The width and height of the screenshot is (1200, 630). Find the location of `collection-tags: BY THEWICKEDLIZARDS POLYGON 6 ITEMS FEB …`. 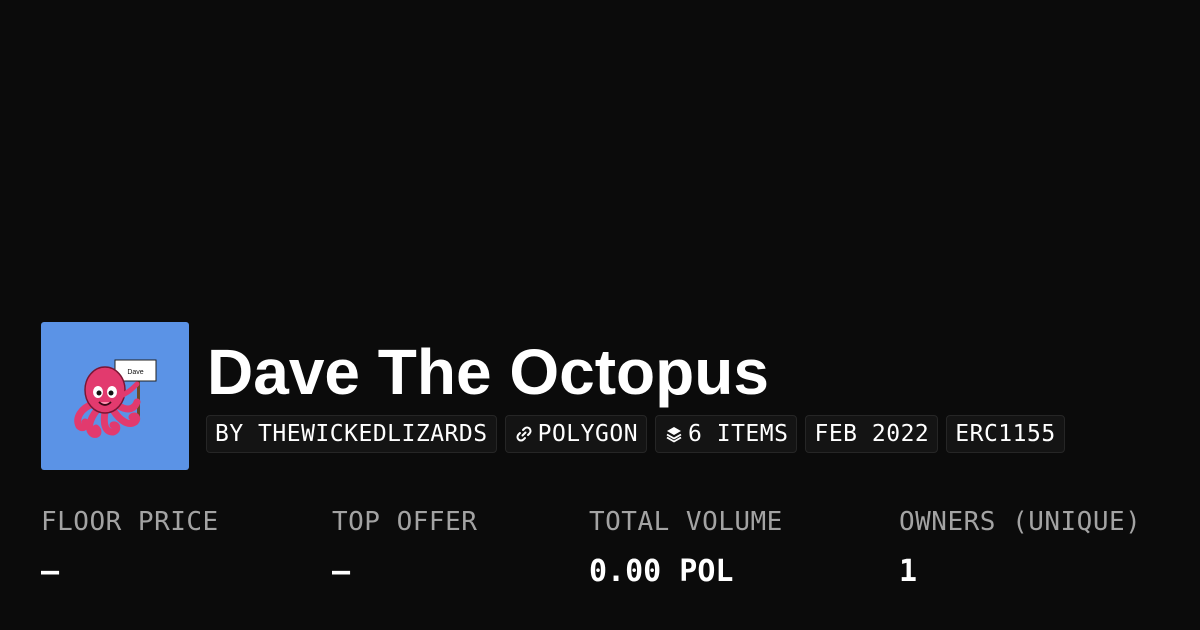

collection-tags: BY THEWICKEDLIZARDS POLYGON 6 ITEMS FEB … is located at coordinates (635, 434).